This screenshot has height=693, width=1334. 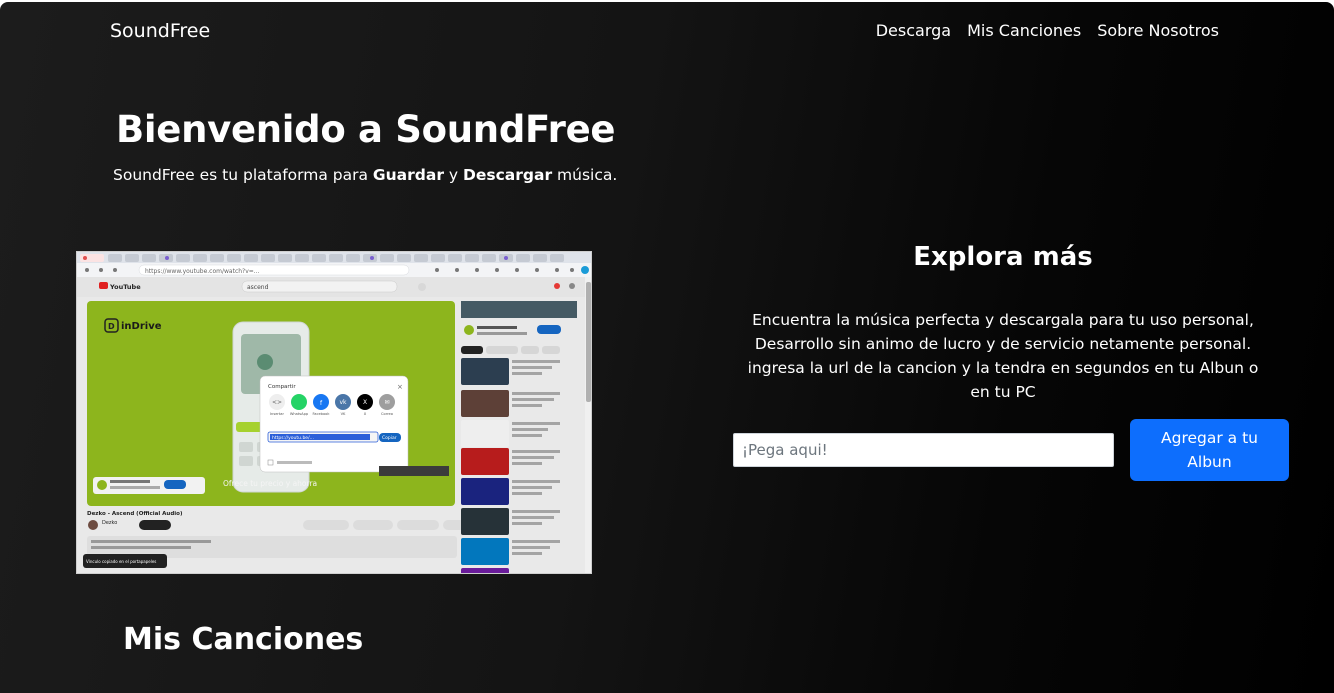 What do you see at coordinates (160, 31) in the screenshot?
I see `nav-brand: SoundFree` at bounding box center [160, 31].